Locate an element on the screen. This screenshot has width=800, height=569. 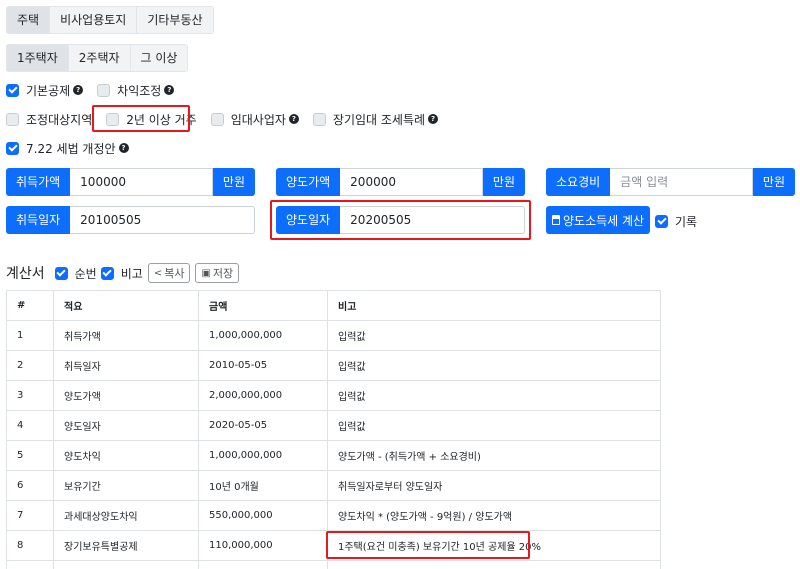
copy-label: 복사 is located at coordinates (174, 273).